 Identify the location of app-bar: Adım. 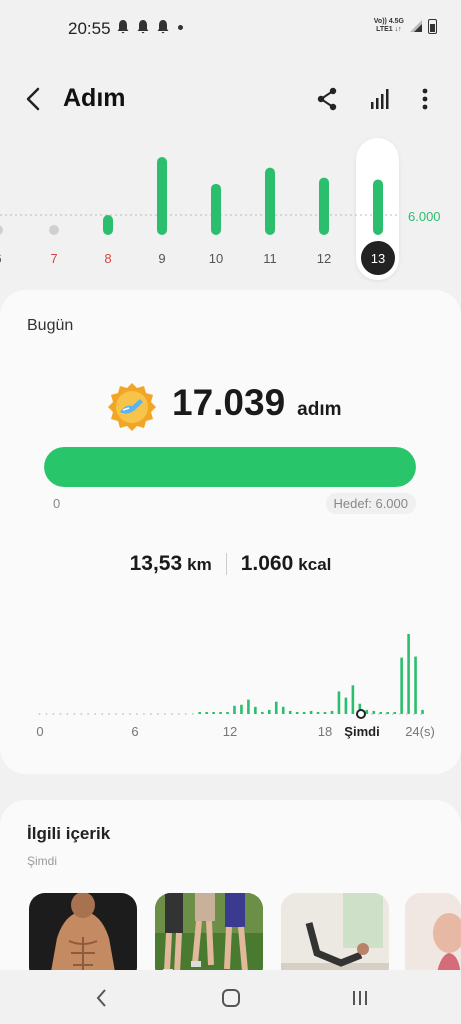
(230, 100).